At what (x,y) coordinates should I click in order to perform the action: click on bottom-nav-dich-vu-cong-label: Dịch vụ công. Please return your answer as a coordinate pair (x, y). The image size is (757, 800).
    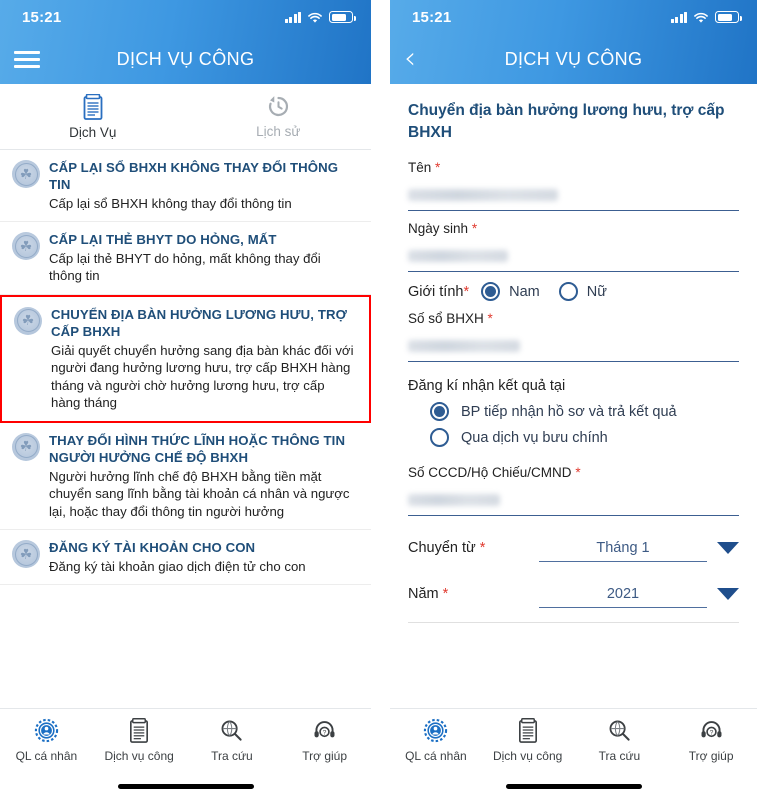
    Looking at the image, I should click on (139, 756).